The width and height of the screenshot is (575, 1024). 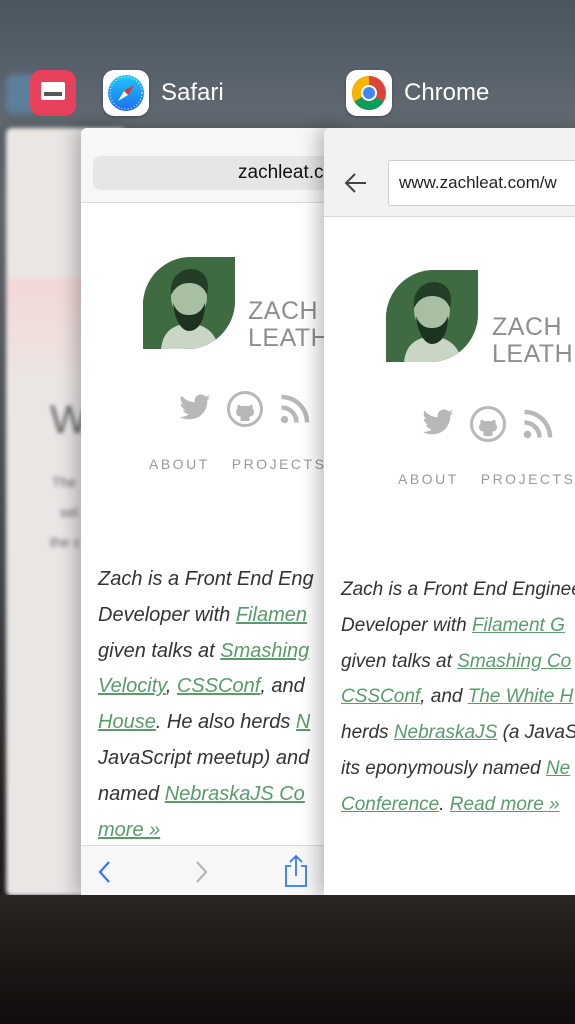 I want to click on safari-app-label: Safari, so click(x=163, y=93).